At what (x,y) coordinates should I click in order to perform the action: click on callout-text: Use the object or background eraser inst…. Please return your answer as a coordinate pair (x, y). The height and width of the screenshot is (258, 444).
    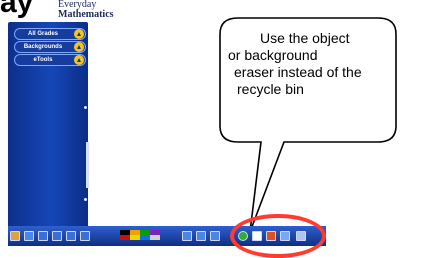
    Looking at the image, I should click on (316, 64).